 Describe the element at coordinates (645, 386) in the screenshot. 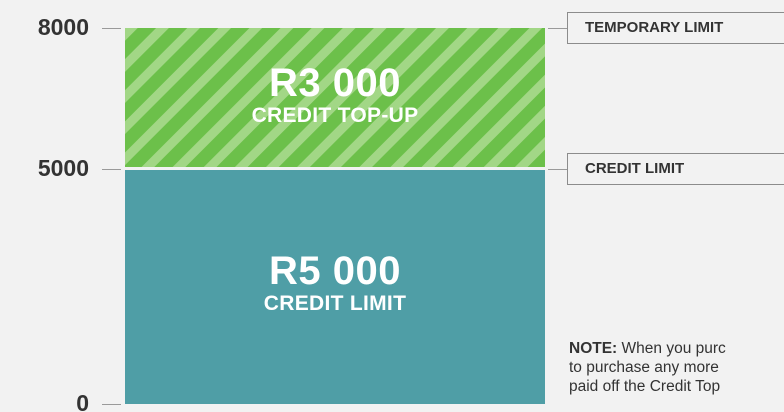

I see `note-line-3: paid off the Credit Top` at that location.